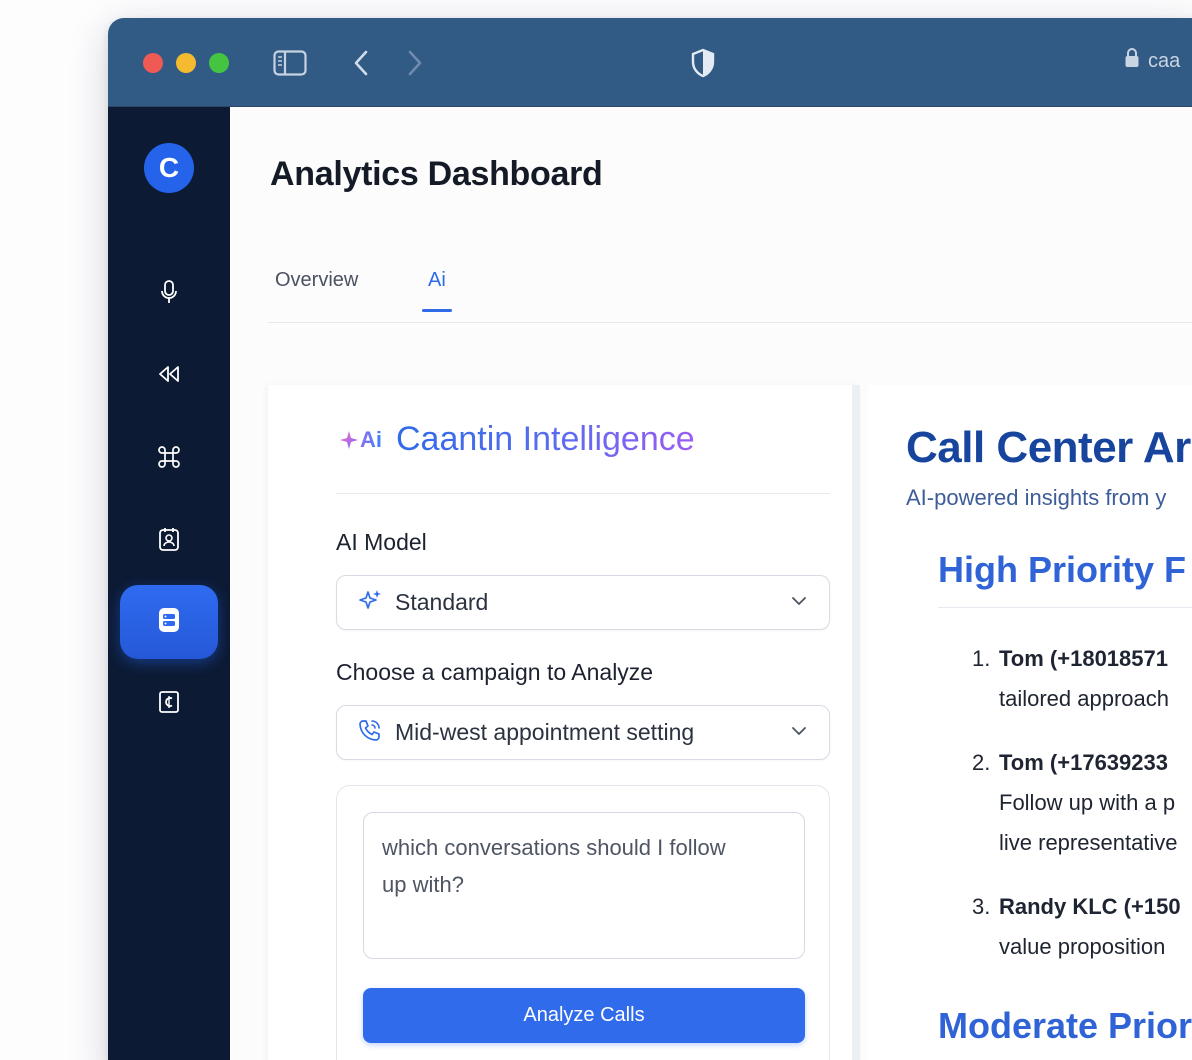 This screenshot has height=1060, width=1192. I want to click on ai-model-select: Standard, so click(583, 602).